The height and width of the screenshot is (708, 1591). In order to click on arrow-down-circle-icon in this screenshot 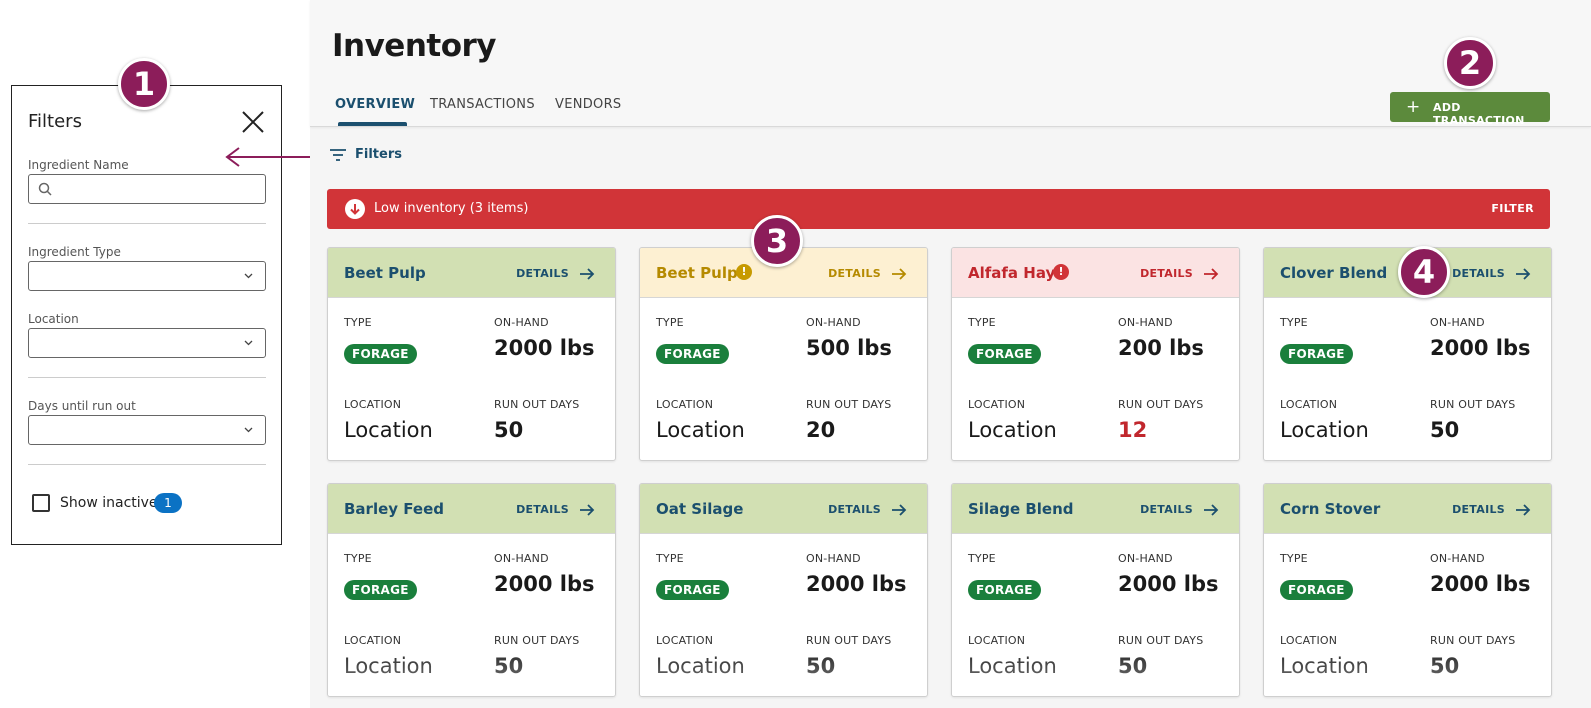, I will do `click(355, 209)`.